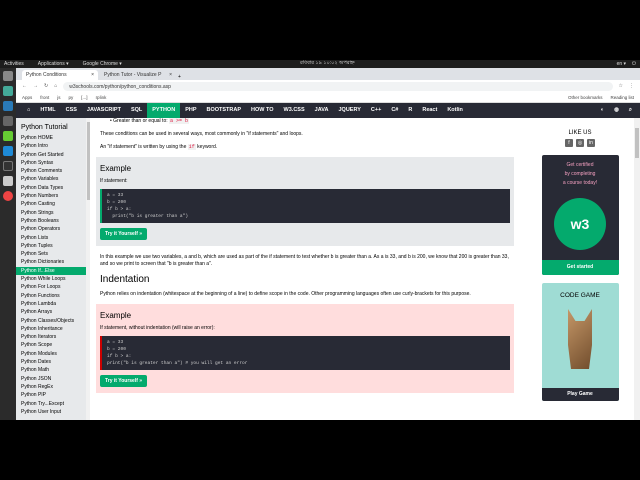 The width and height of the screenshot is (640, 480). Describe the element at coordinates (262, 110) in the screenshot. I see `nav-howto: HOW TO` at that location.